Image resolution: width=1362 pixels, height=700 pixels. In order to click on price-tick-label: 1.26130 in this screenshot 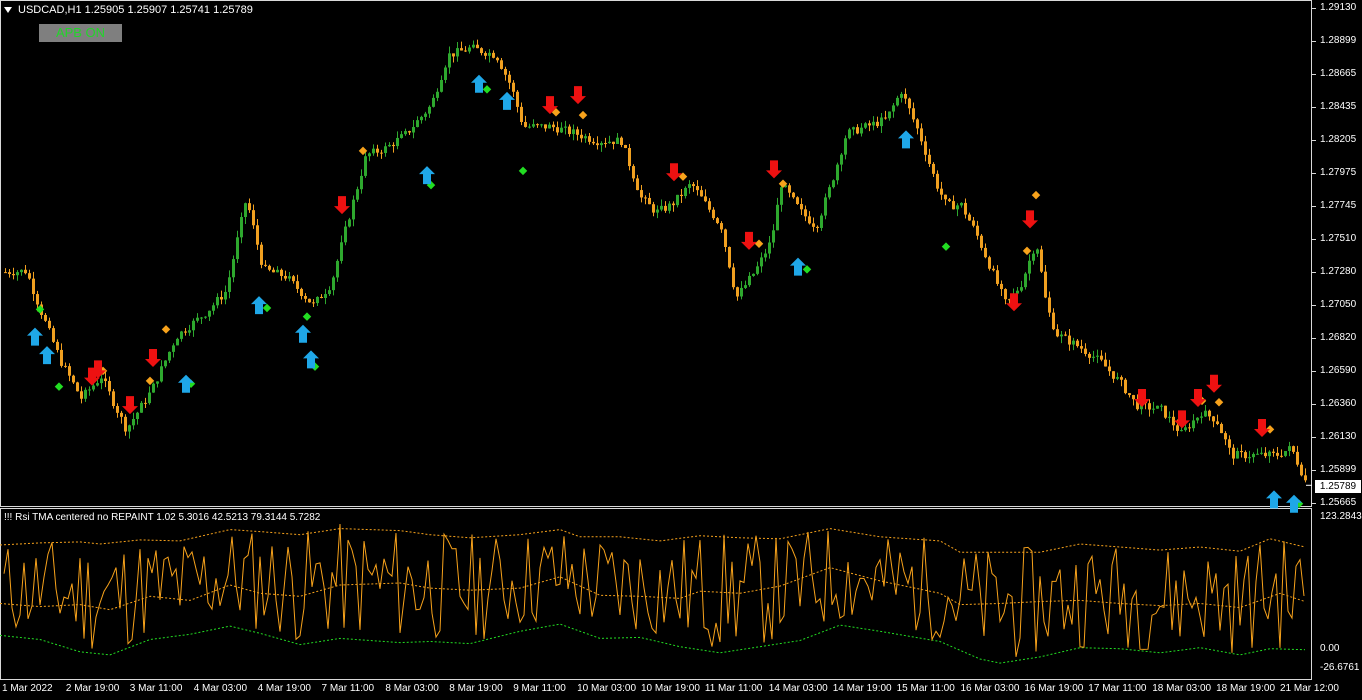, I will do `click(1338, 436)`.